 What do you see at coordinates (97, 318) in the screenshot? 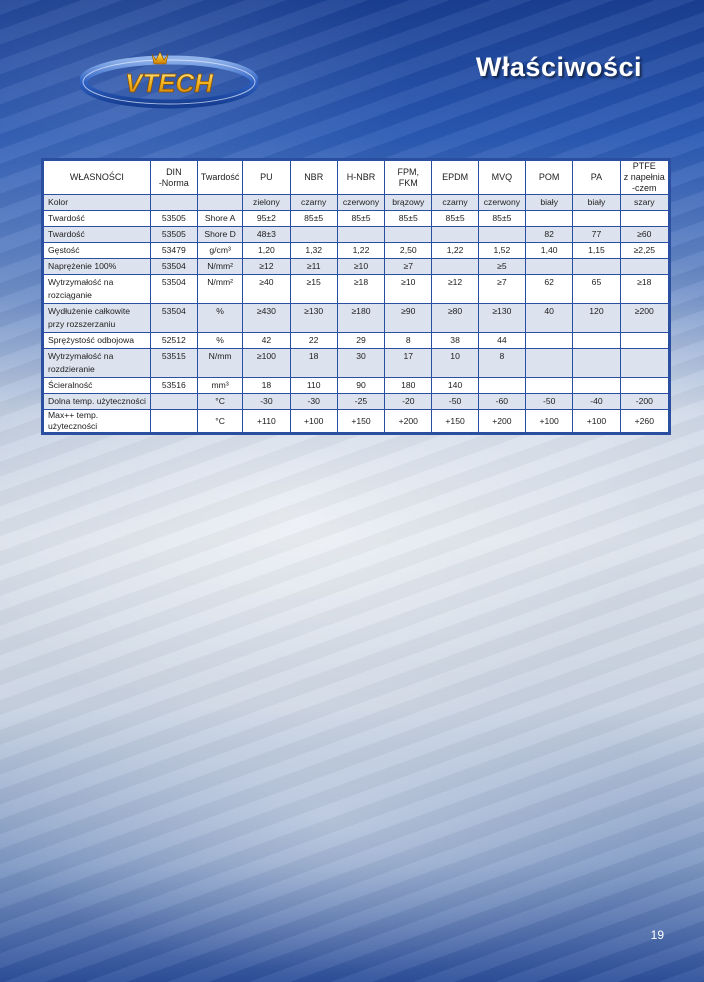
I see `property-name-cell: Wydłużenie całkowite przy rozszerzaniu` at bounding box center [97, 318].